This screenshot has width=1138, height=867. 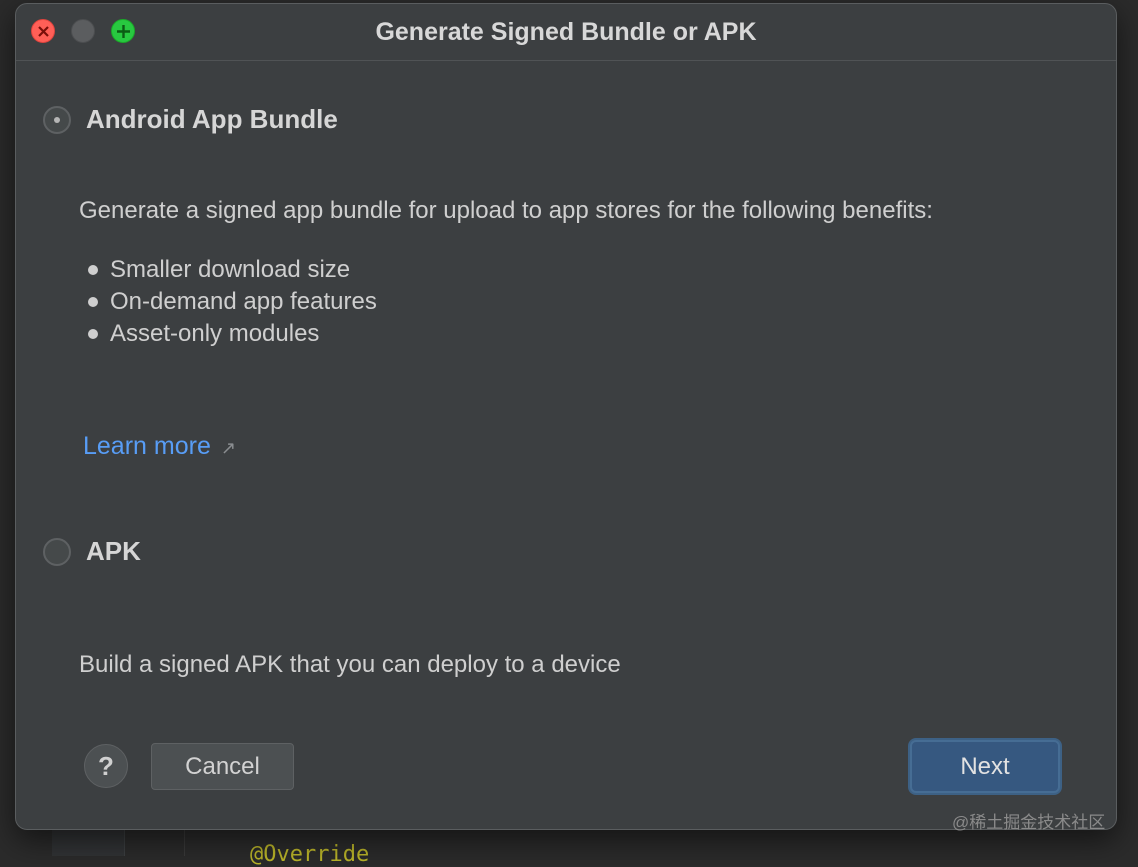 I want to click on close-window-button, so click(x=43, y=31).